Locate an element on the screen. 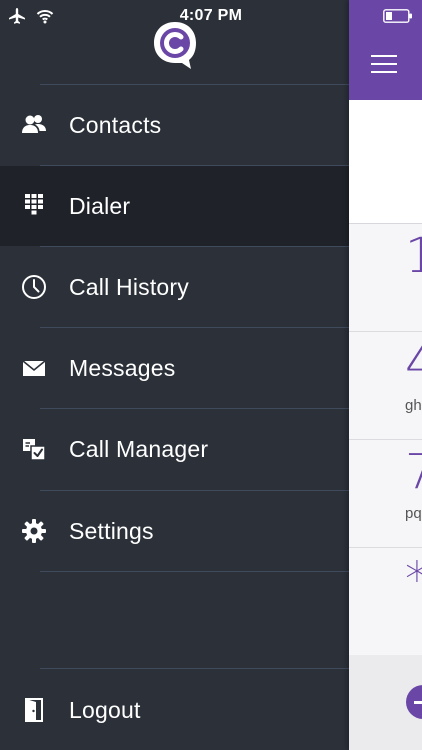  dialer-key-1: 1 is located at coordinates (385, 278).